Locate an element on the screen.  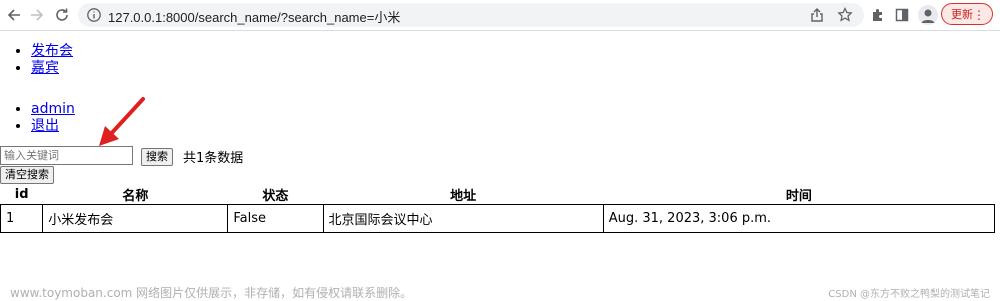
annotation-arrow-icon is located at coordinates (122, 121).